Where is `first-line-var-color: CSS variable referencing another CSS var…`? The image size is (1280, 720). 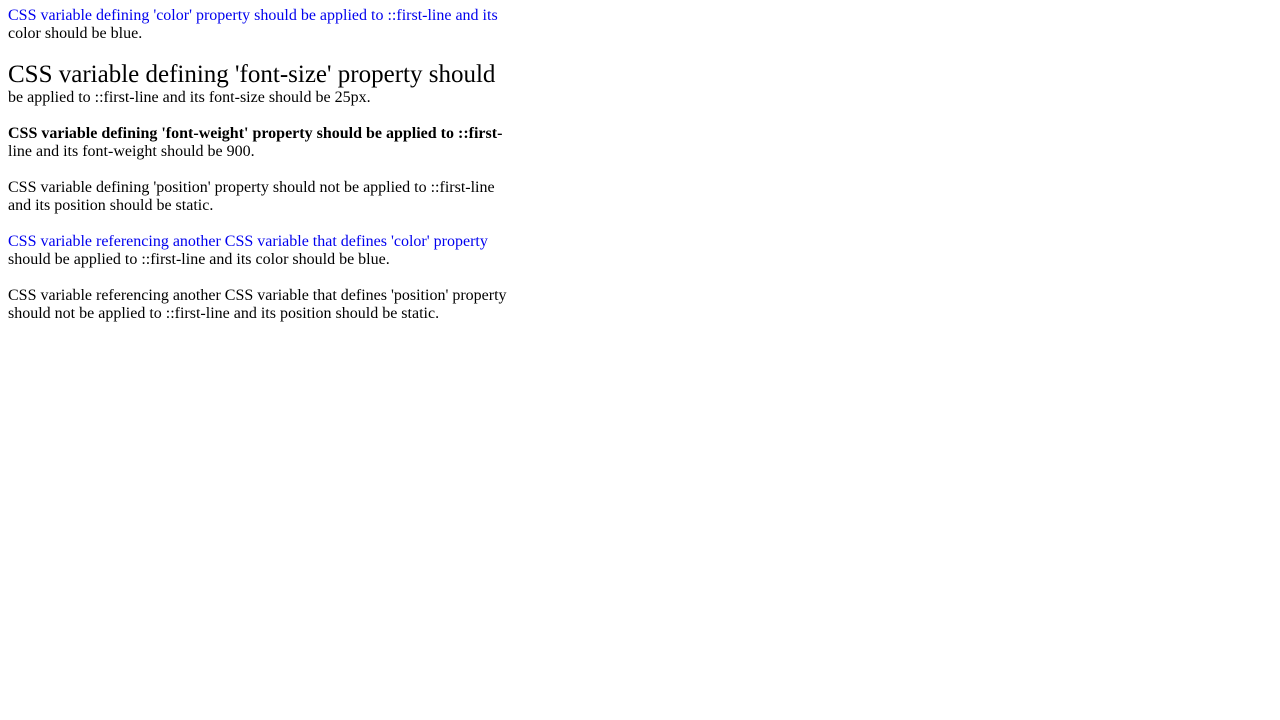
first-line-var-color: CSS variable referencing another CSS var… is located at coordinates (248, 241).